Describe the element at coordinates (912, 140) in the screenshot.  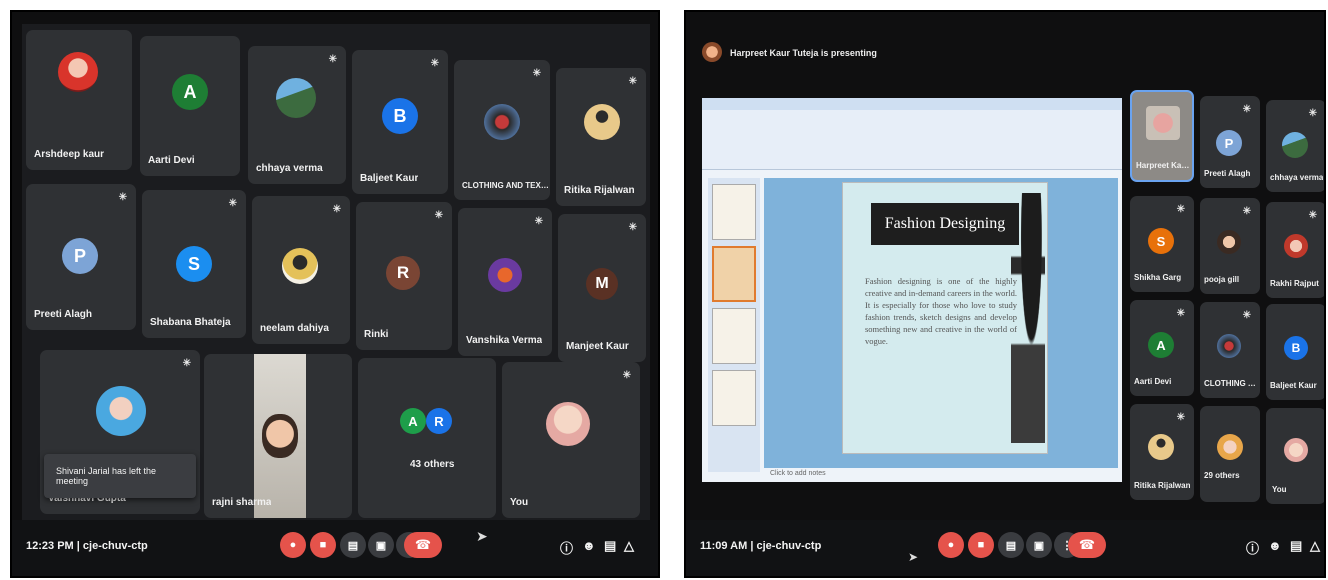
I see `ppt-ribbon` at that location.